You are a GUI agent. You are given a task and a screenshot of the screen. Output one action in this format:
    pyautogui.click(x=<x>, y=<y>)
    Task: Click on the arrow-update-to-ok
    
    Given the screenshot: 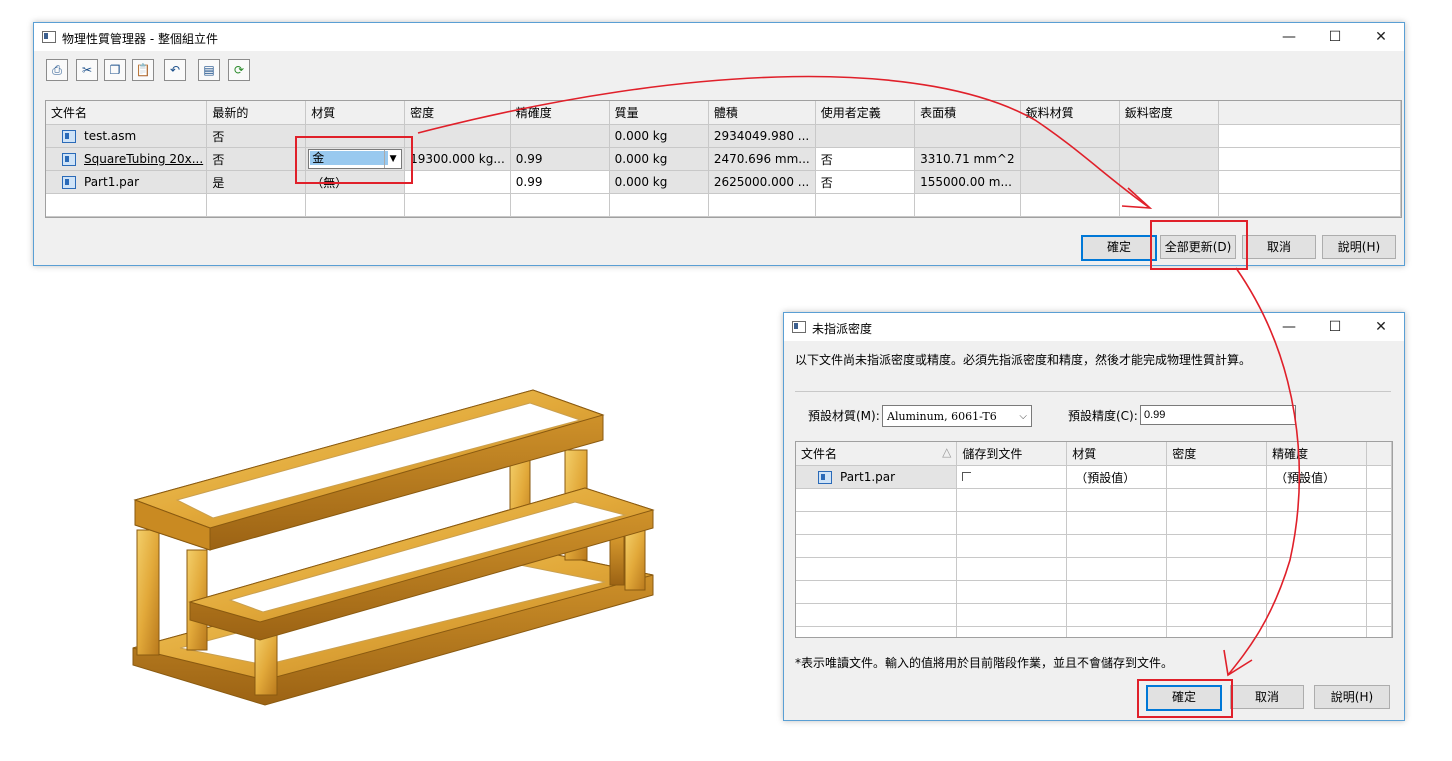 What is the action you would take?
    pyautogui.click(x=1264, y=471)
    